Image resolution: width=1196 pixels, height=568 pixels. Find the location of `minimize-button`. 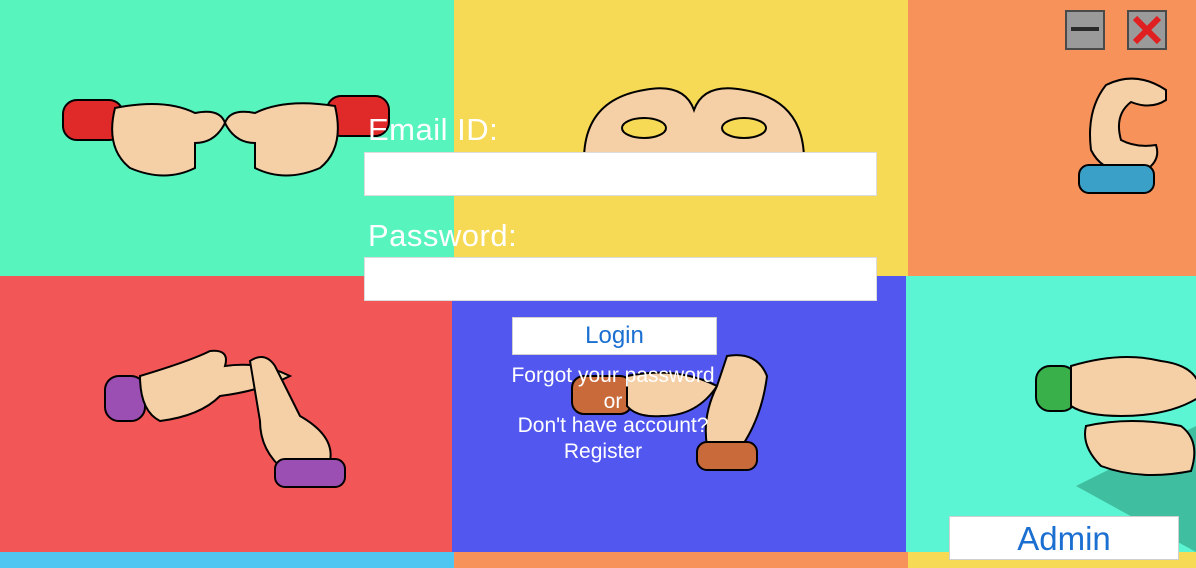

minimize-button is located at coordinates (1085, 30).